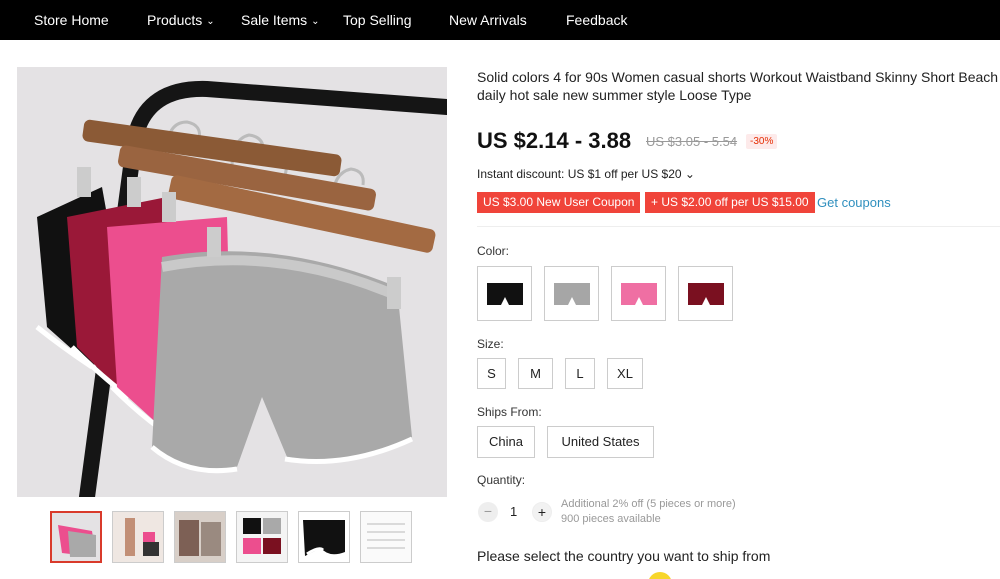  Describe the element at coordinates (491, 373) in the screenshot. I see `size-option-s: S` at that location.